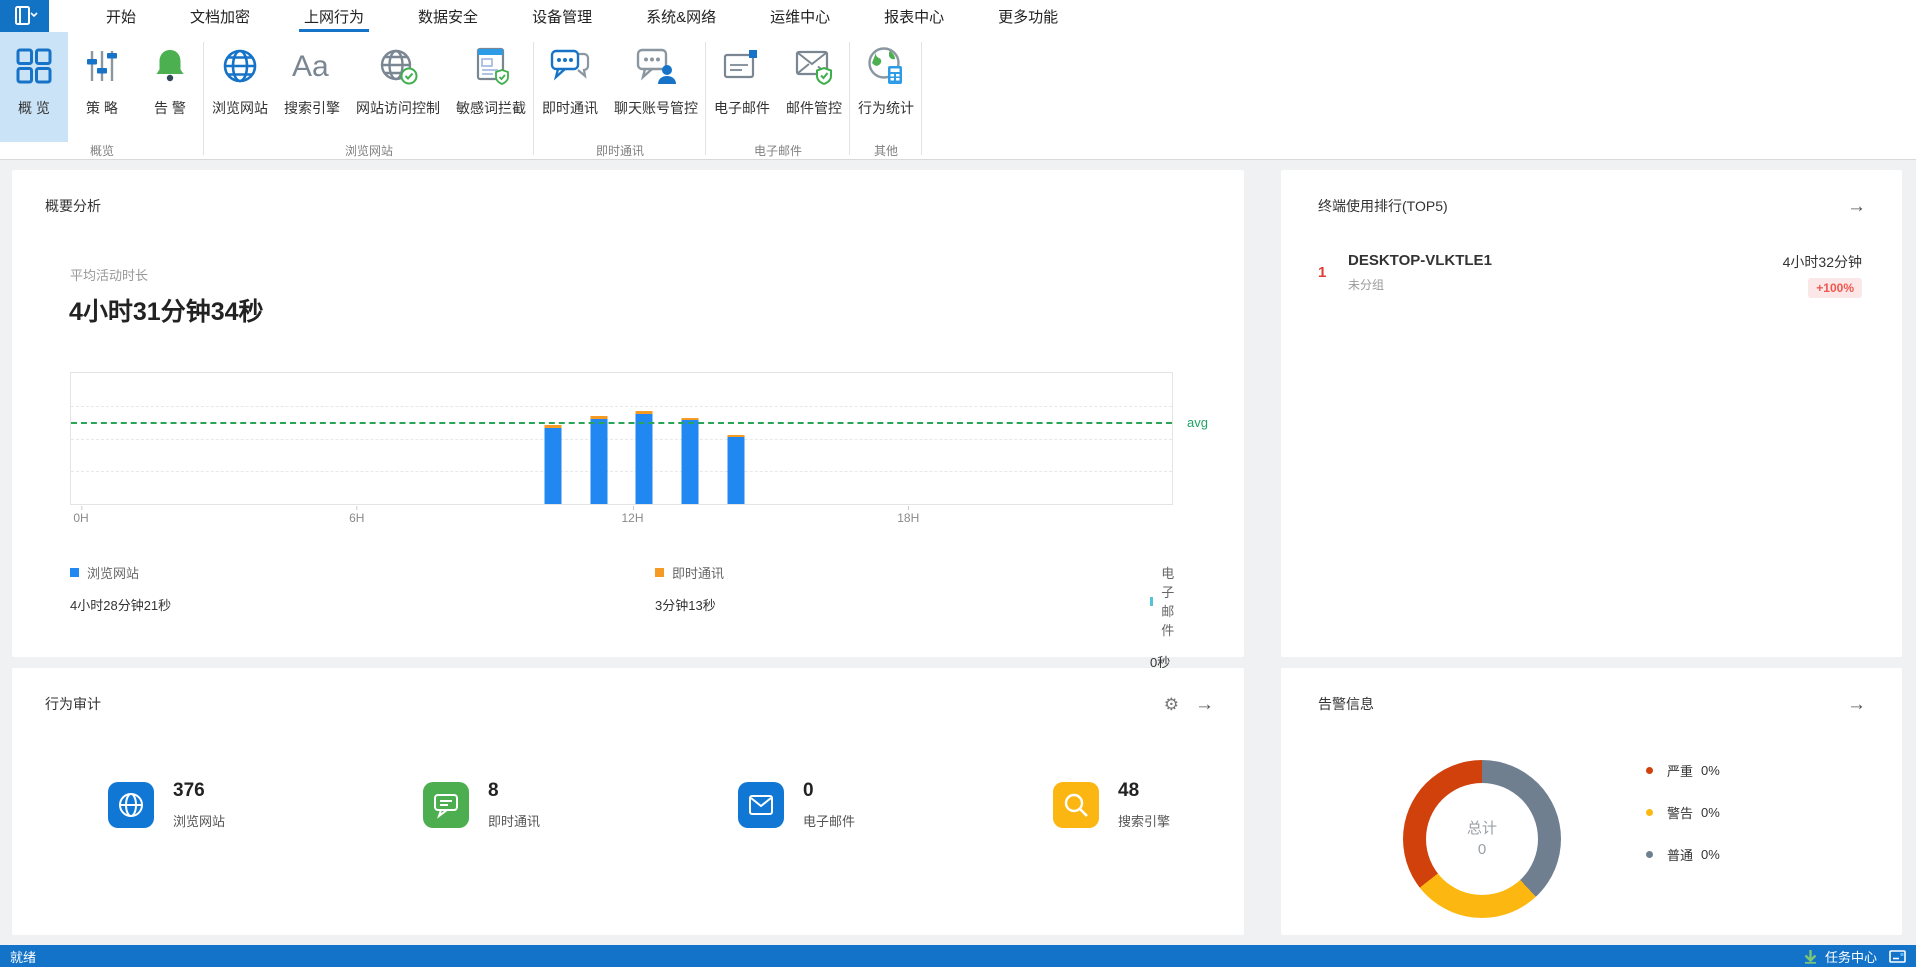 The width and height of the screenshot is (1916, 967). Describe the element at coordinates (885, 151) in the screenshot. I see `ribbon-group-label: 其他` at that location.